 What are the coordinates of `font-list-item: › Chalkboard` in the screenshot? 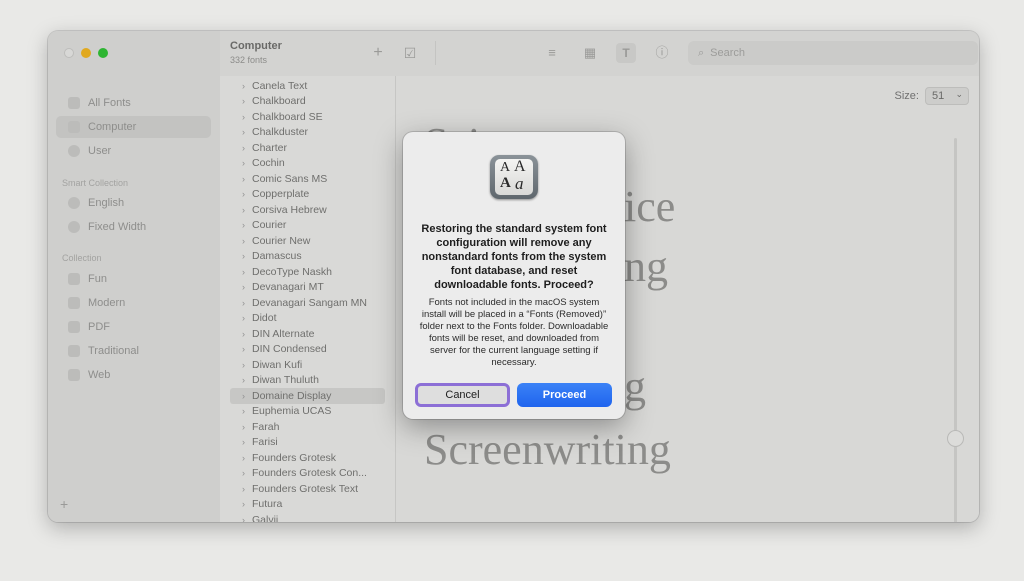 It's located at (307, 102).